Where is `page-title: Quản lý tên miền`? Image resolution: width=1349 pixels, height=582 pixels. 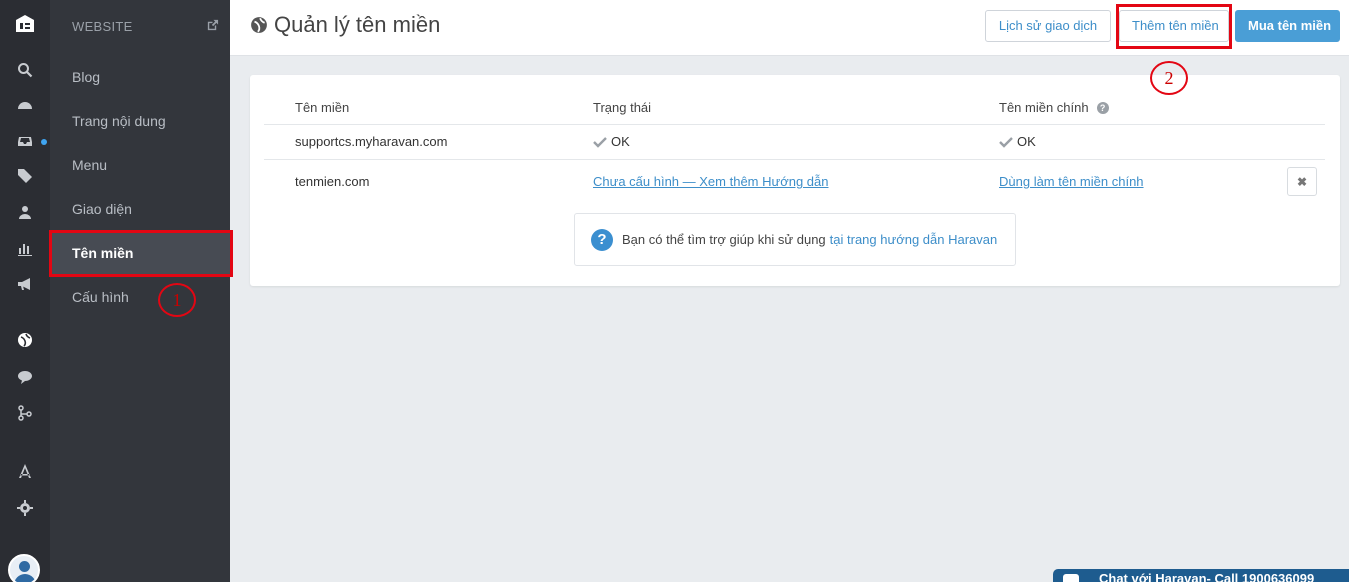
page-title: Quản lý tên miền is located at coordinates (357, 24).